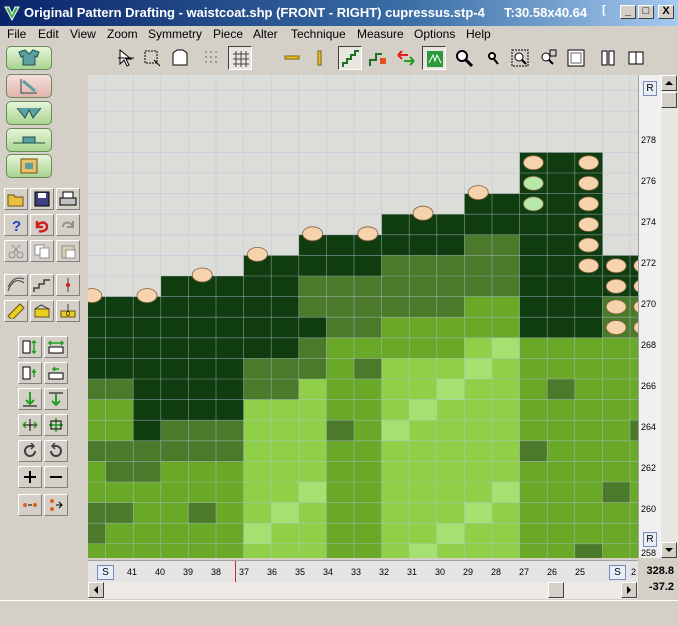 The height and width of the screenshot is (626, 678). What do you see at coordinates (16, 251) in the screenshot?
I see `cut-icon` at bounding box center [16, 251].